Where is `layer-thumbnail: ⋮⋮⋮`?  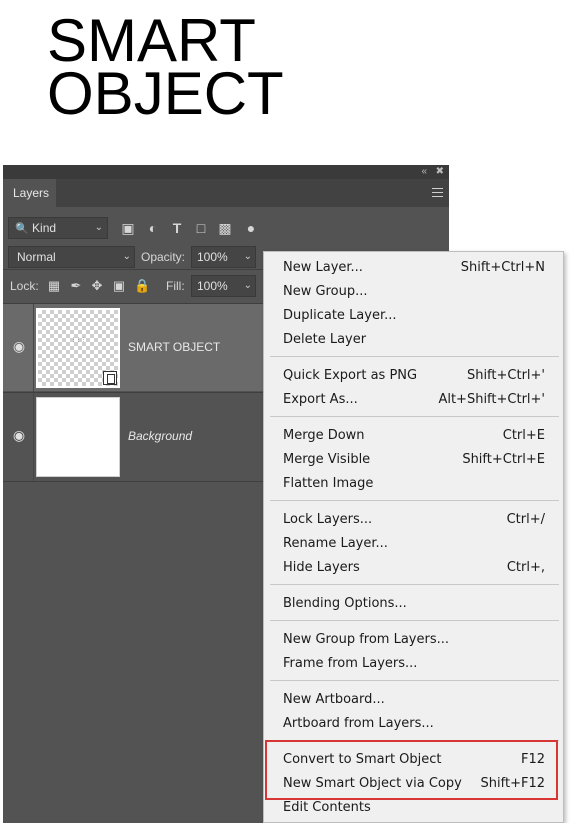 layer-thumbnail: ⋮⋮⋮ is located at coordinates (78, 348).